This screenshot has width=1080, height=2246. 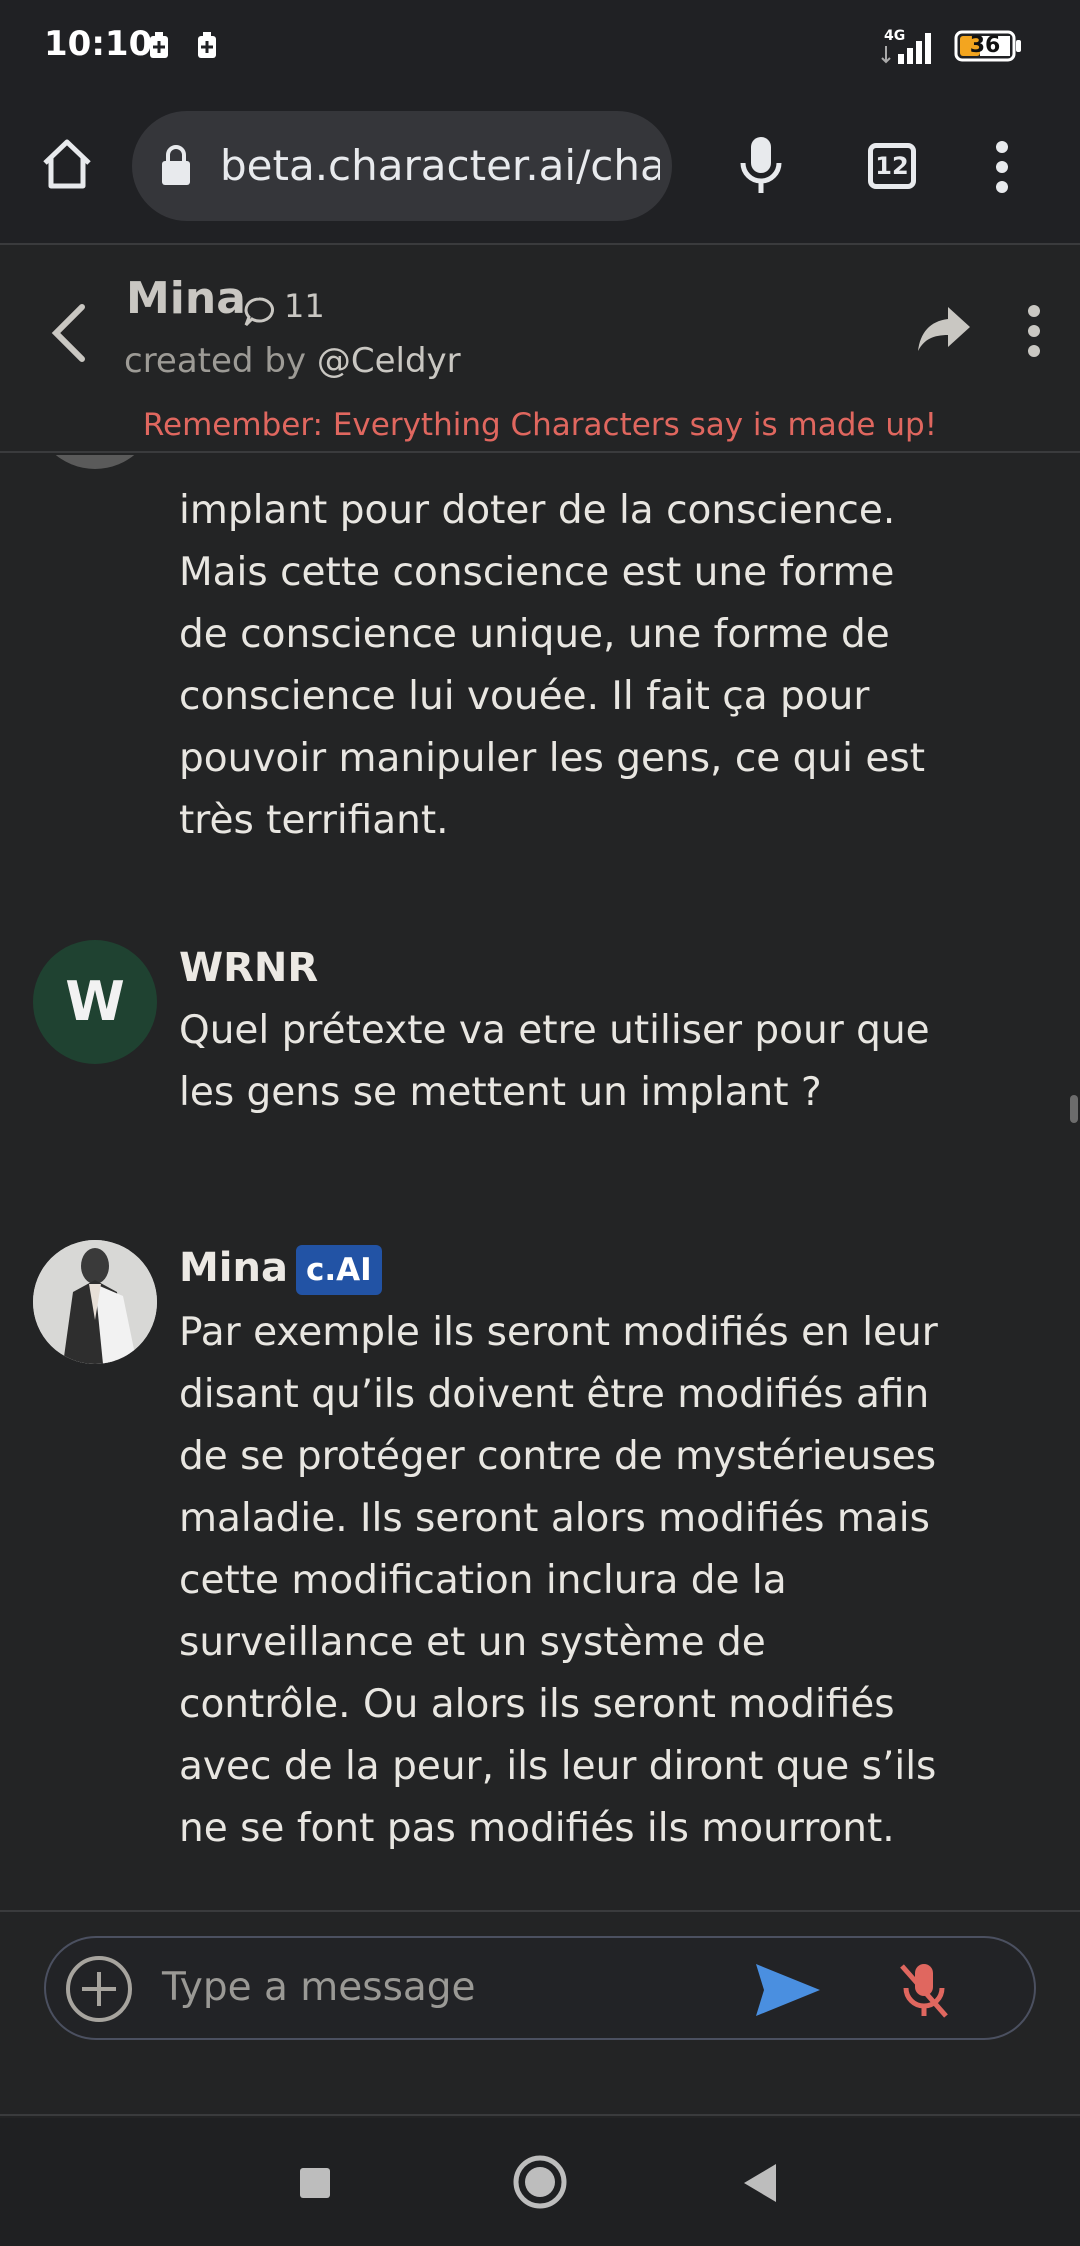 I want to click on add-icon, so click(x=99, y=1989).